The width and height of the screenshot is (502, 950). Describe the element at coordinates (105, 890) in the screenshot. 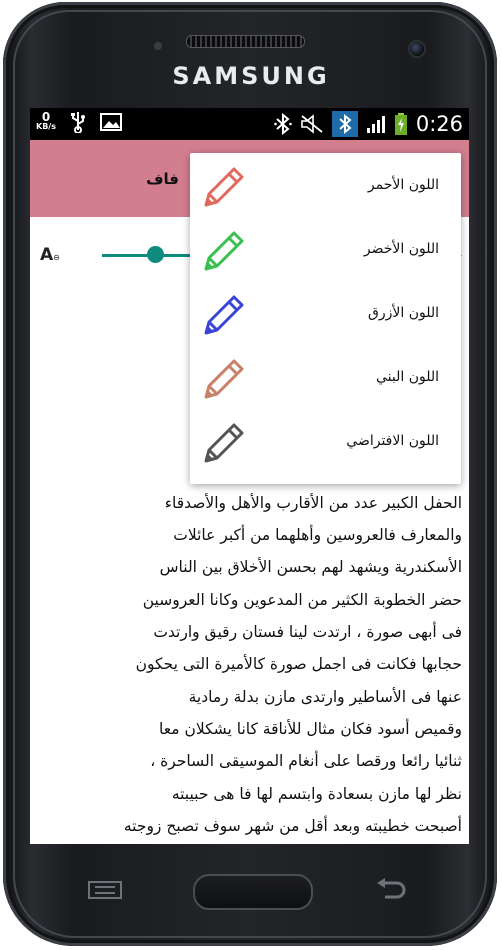

I see `menu-key-icon` at that location.